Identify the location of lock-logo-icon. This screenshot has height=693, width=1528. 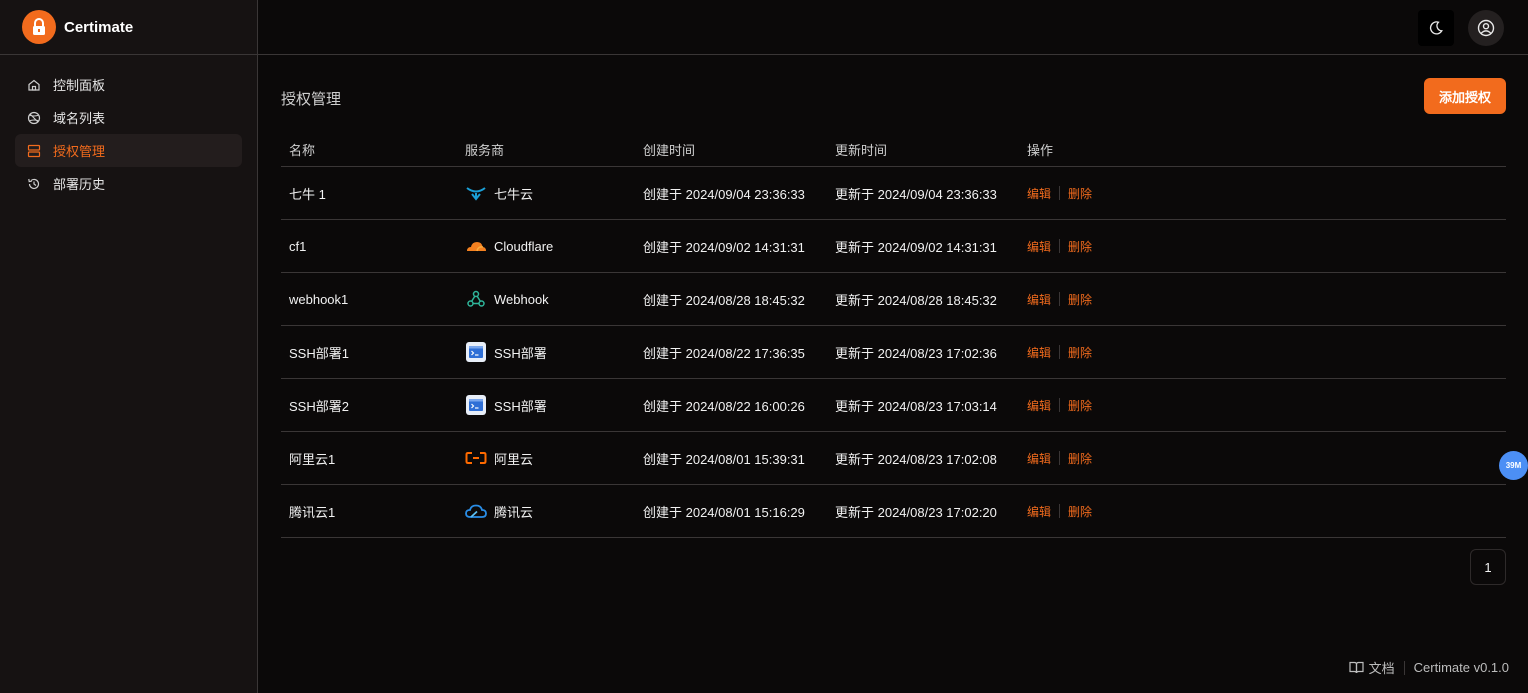
(39, 27).